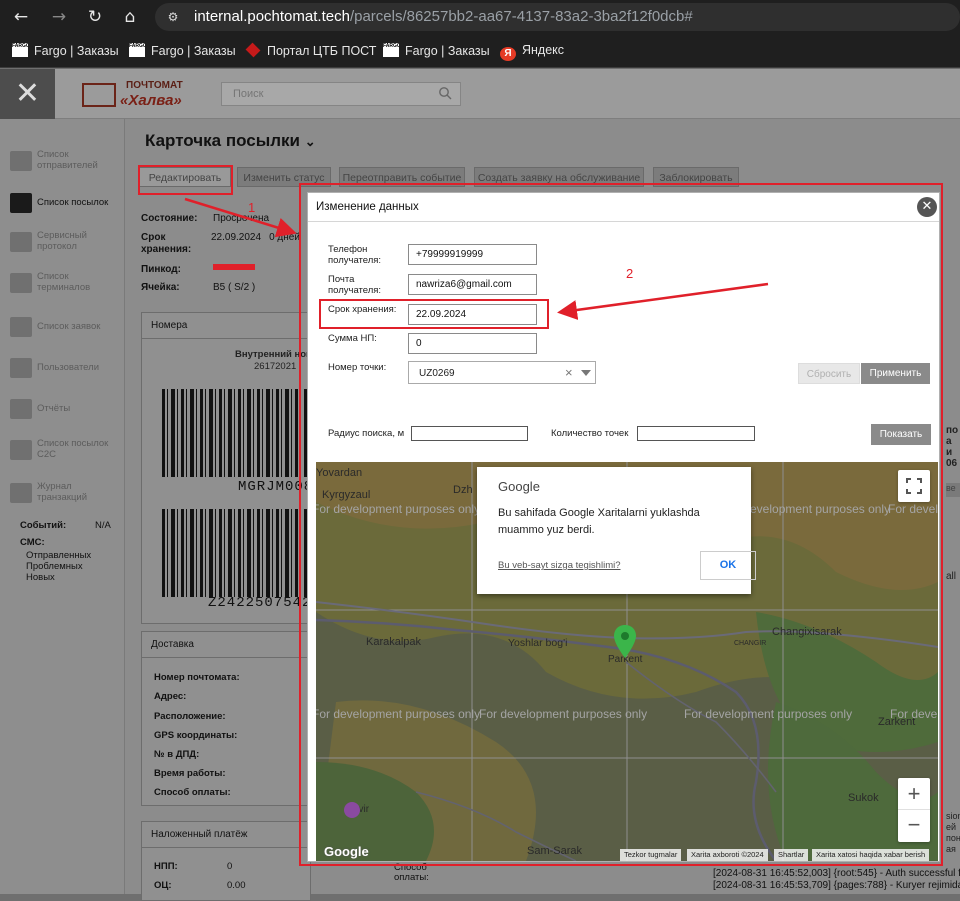  Describe the element at coordinates (437, 373) in the screenshot. I see `point-number-value: UZ0269` at that location.